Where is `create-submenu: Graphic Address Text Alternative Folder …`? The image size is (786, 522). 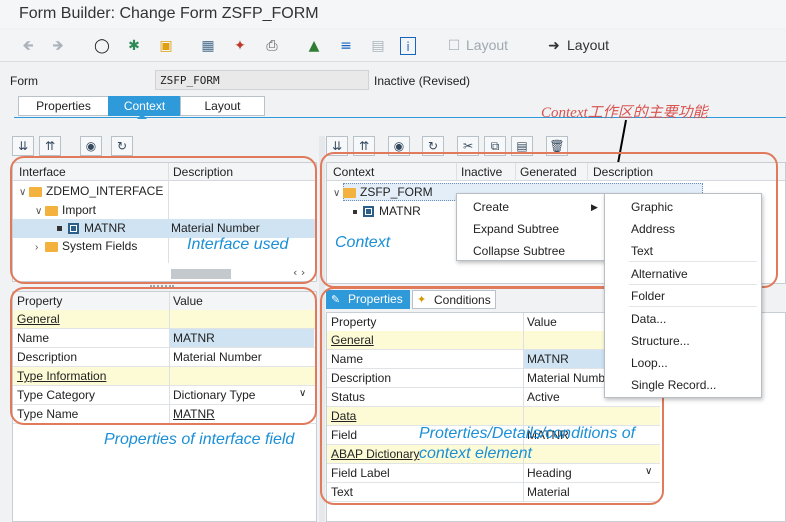
create-submenu: Graphic Address Text Alternative Folder … is located at coordinates (683, 295).